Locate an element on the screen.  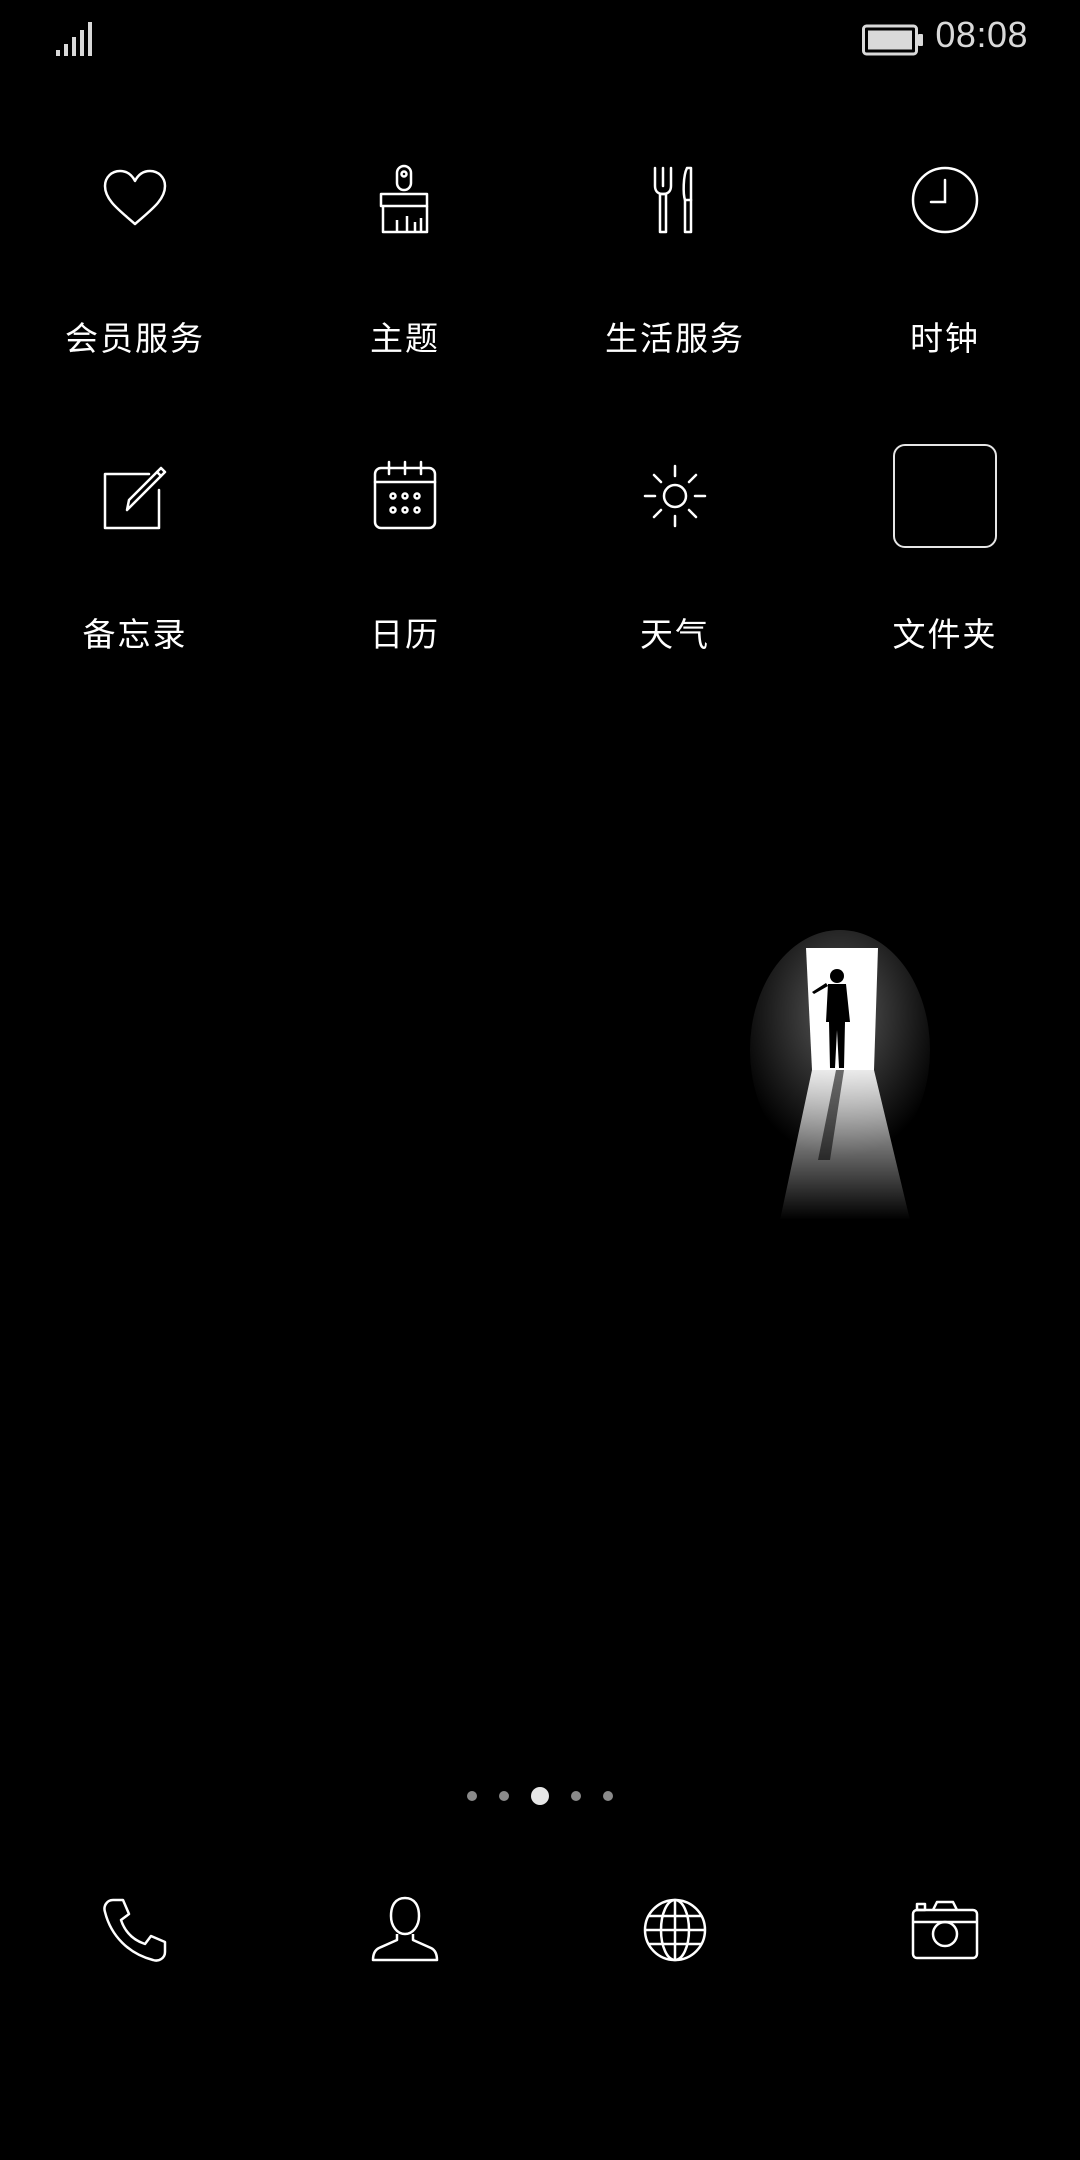
status-time: 08:08 is located at coordinates (981, 34).